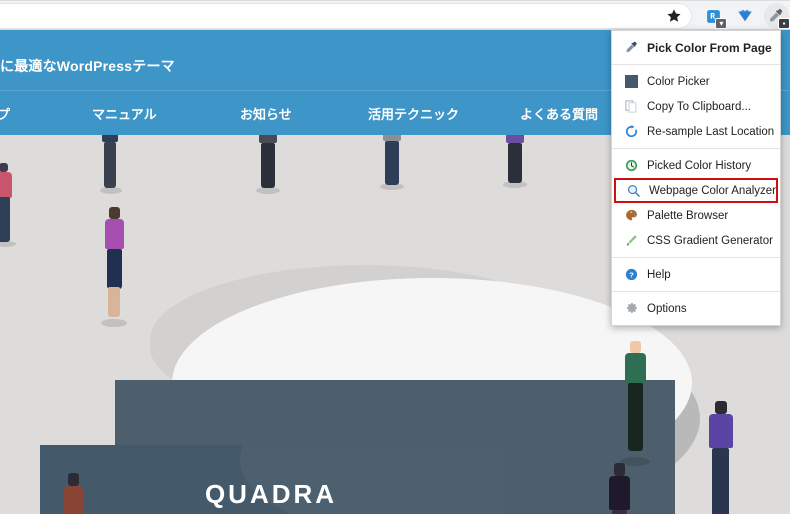  What do you see at coordinates (721, 23) in the screenshot?
I see `extension-badge: ▾` at bounding box center [721, 23].